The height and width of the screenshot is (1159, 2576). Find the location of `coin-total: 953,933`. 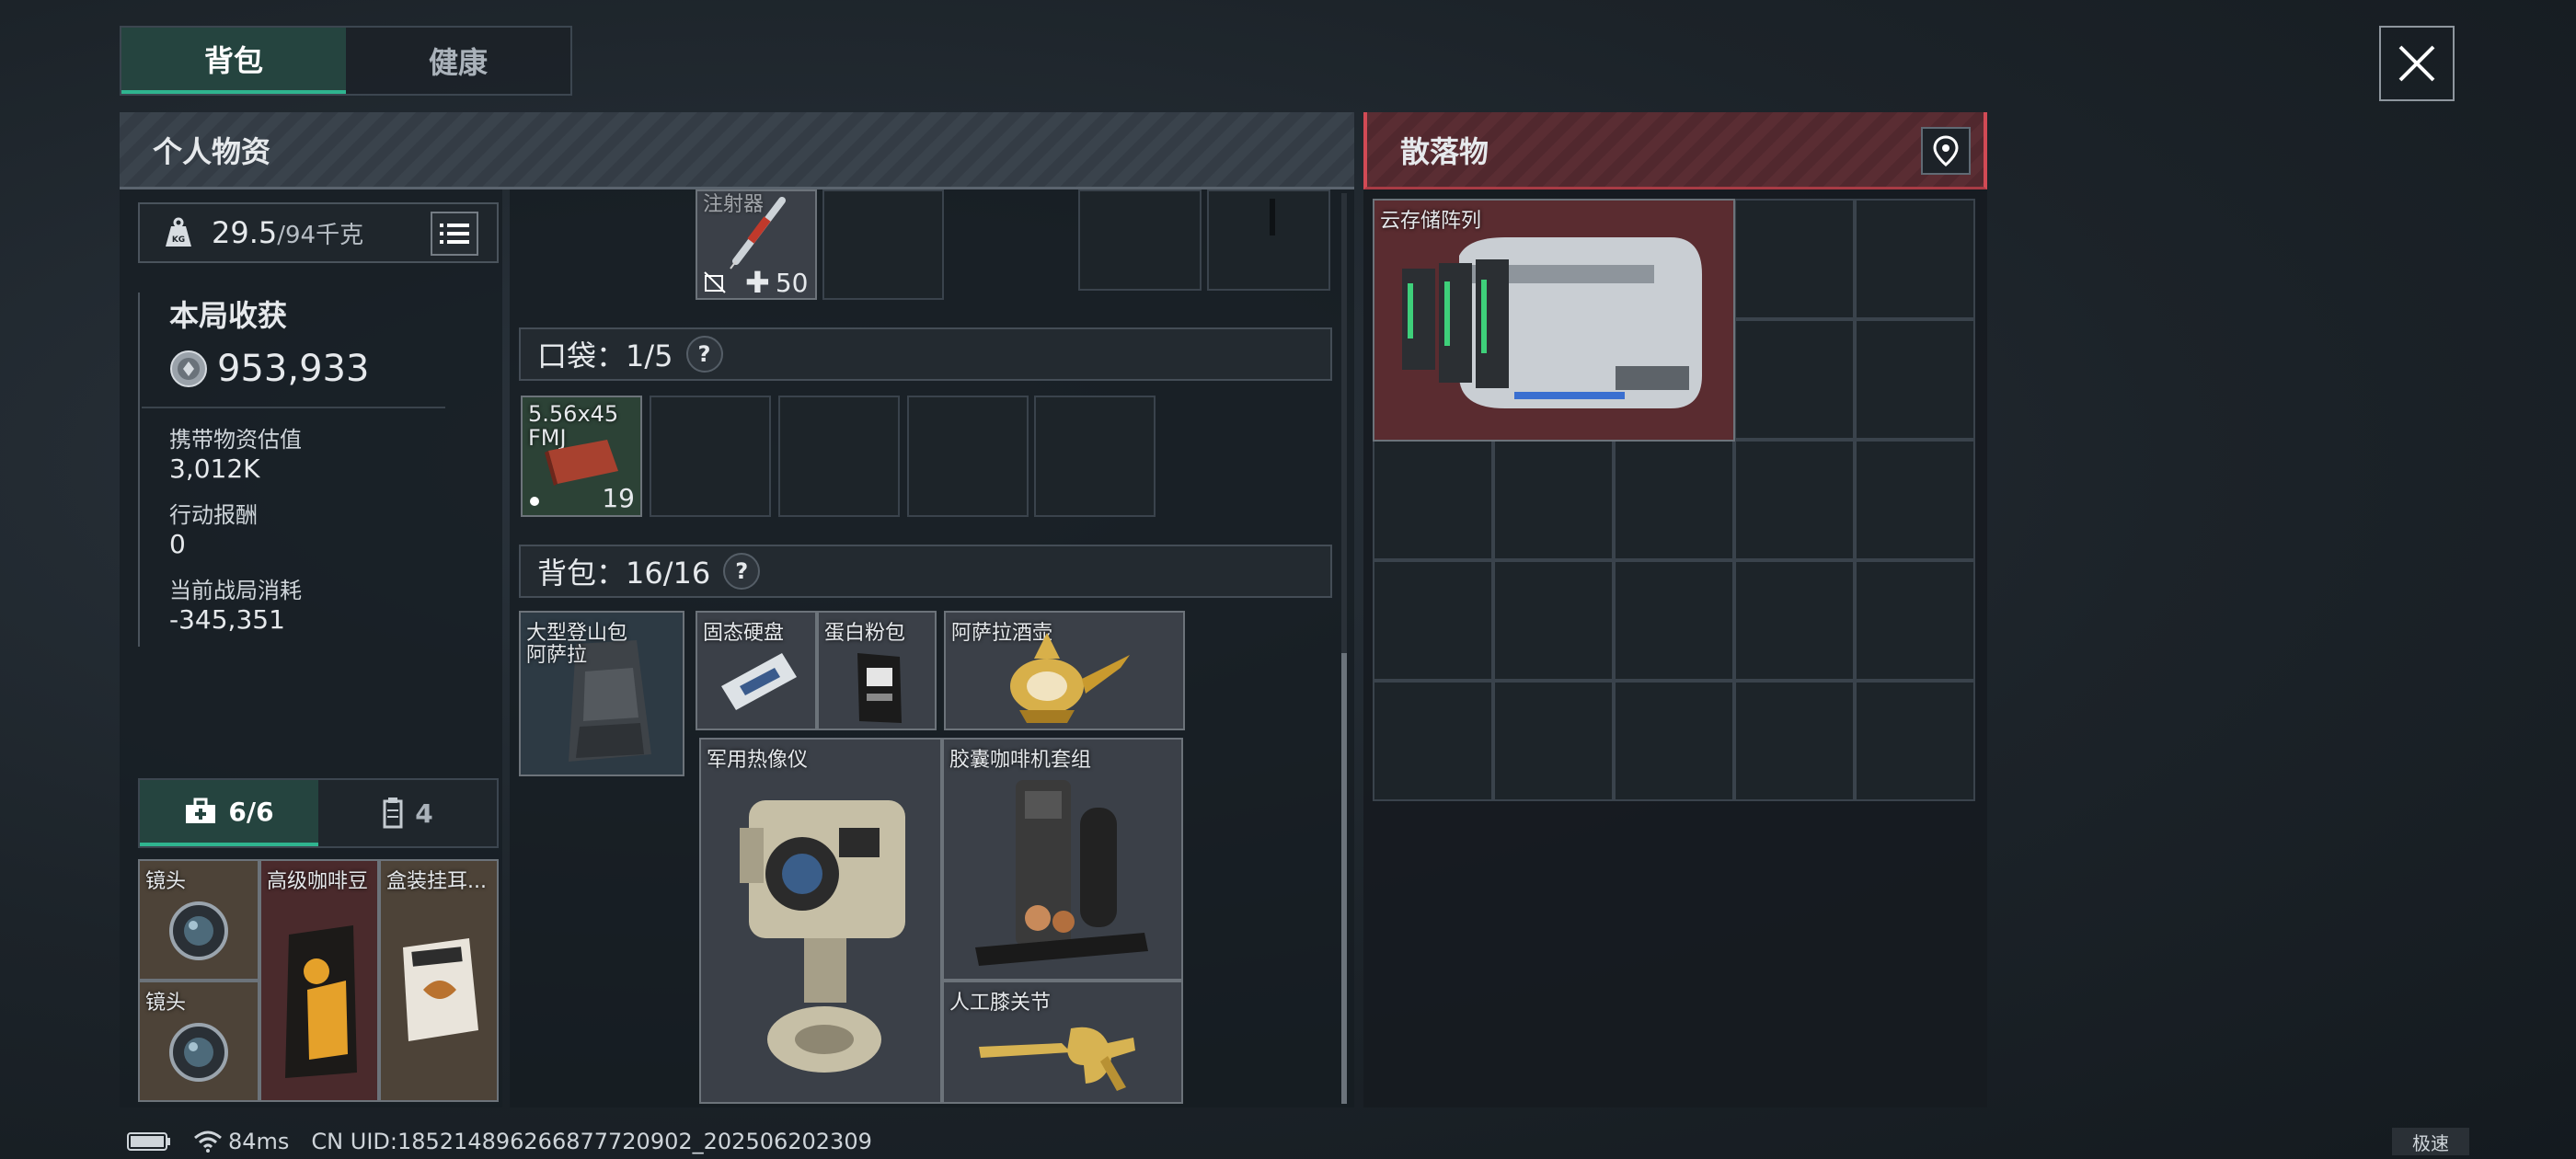

coin-total: 953,933 is located at coordinates (293, 369).